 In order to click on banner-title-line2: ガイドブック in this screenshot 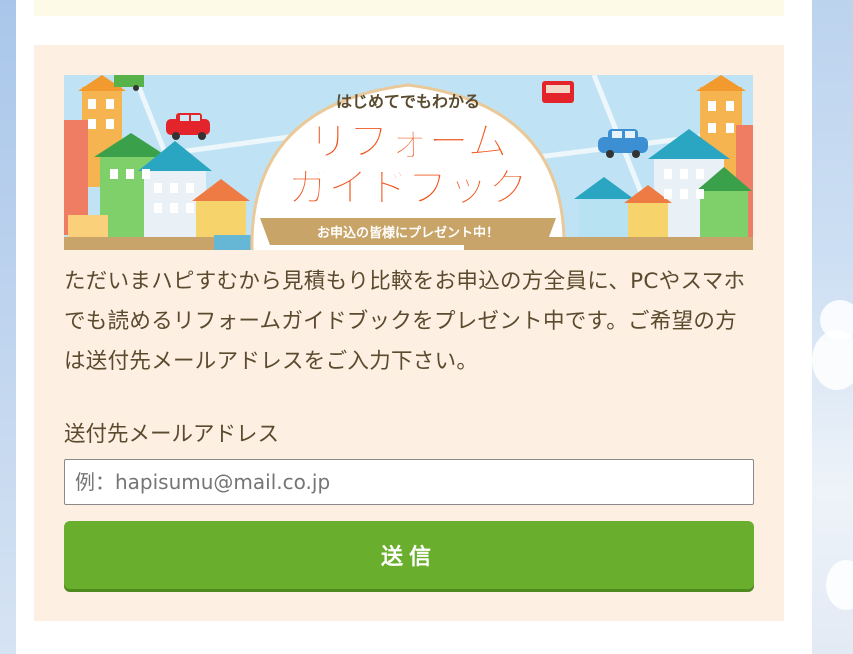, I will do `click(408, 188)`.